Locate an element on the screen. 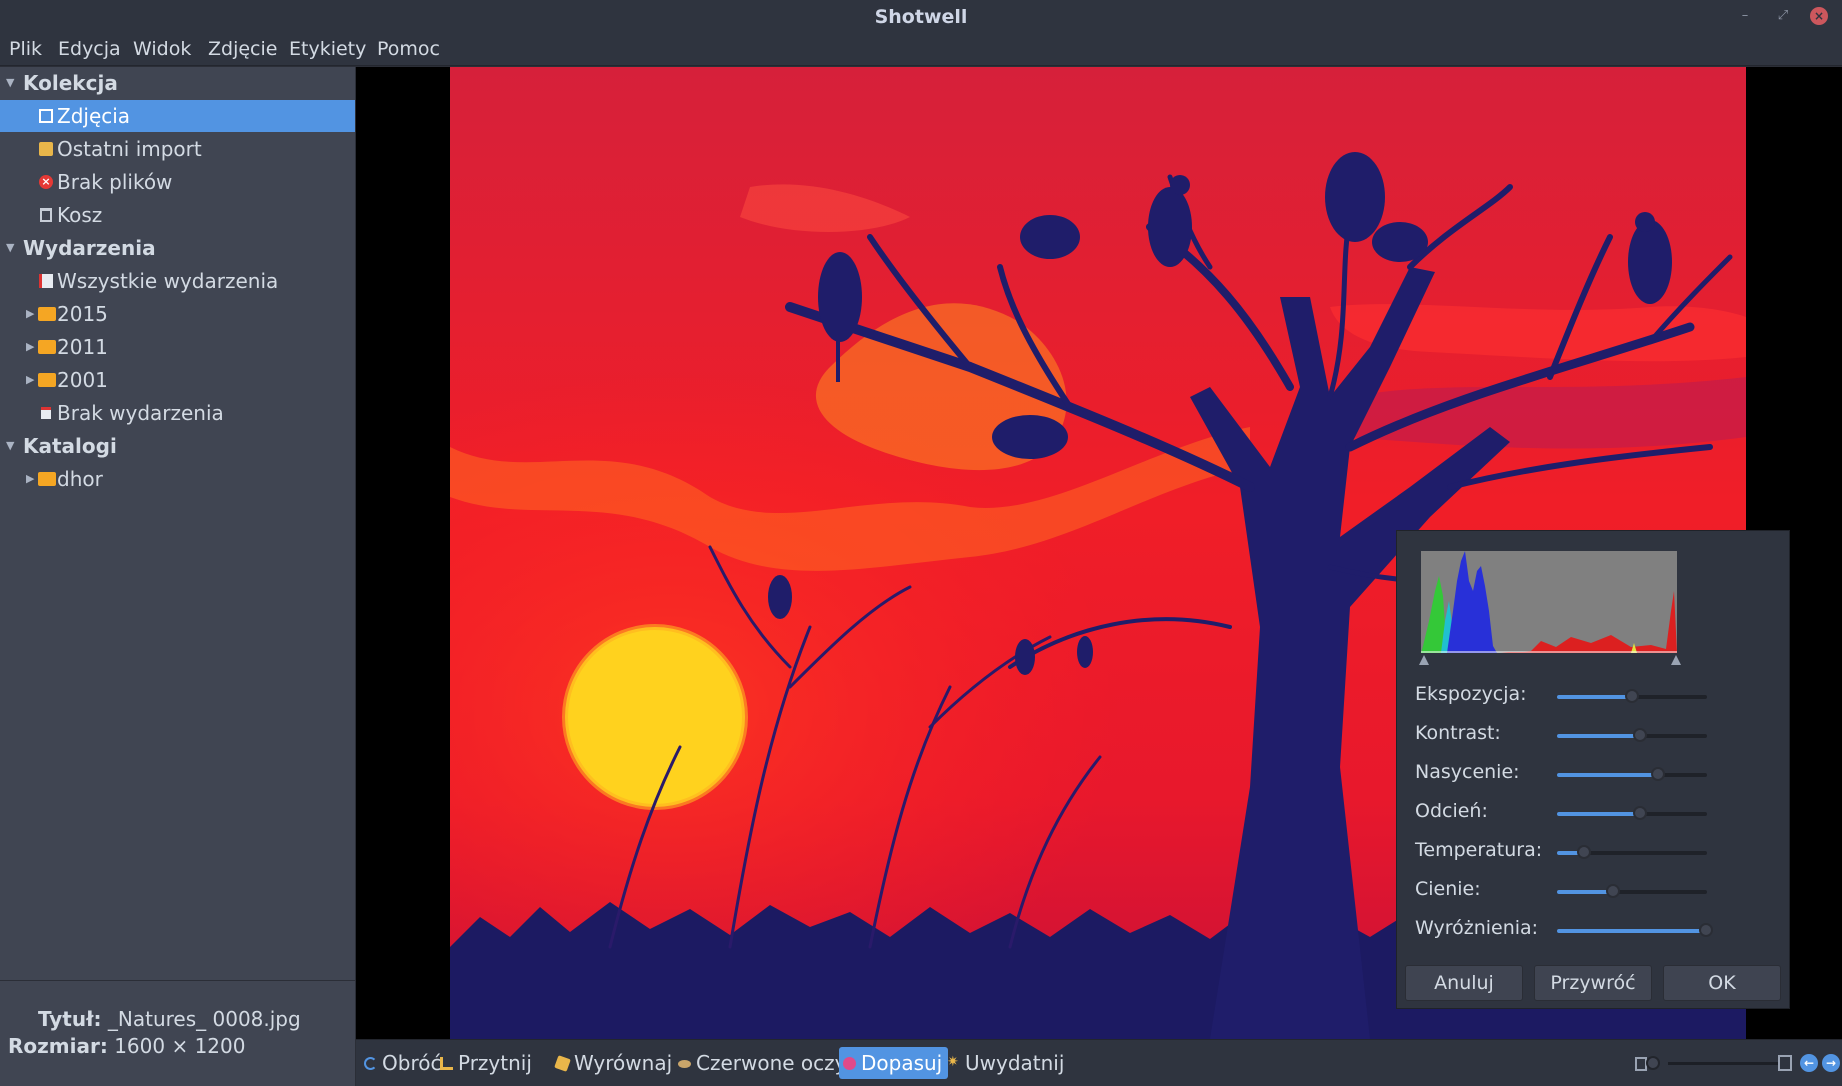 This screenshot has width=1842, height=1086. straighten-icon is located at coordinates (562, 1063).